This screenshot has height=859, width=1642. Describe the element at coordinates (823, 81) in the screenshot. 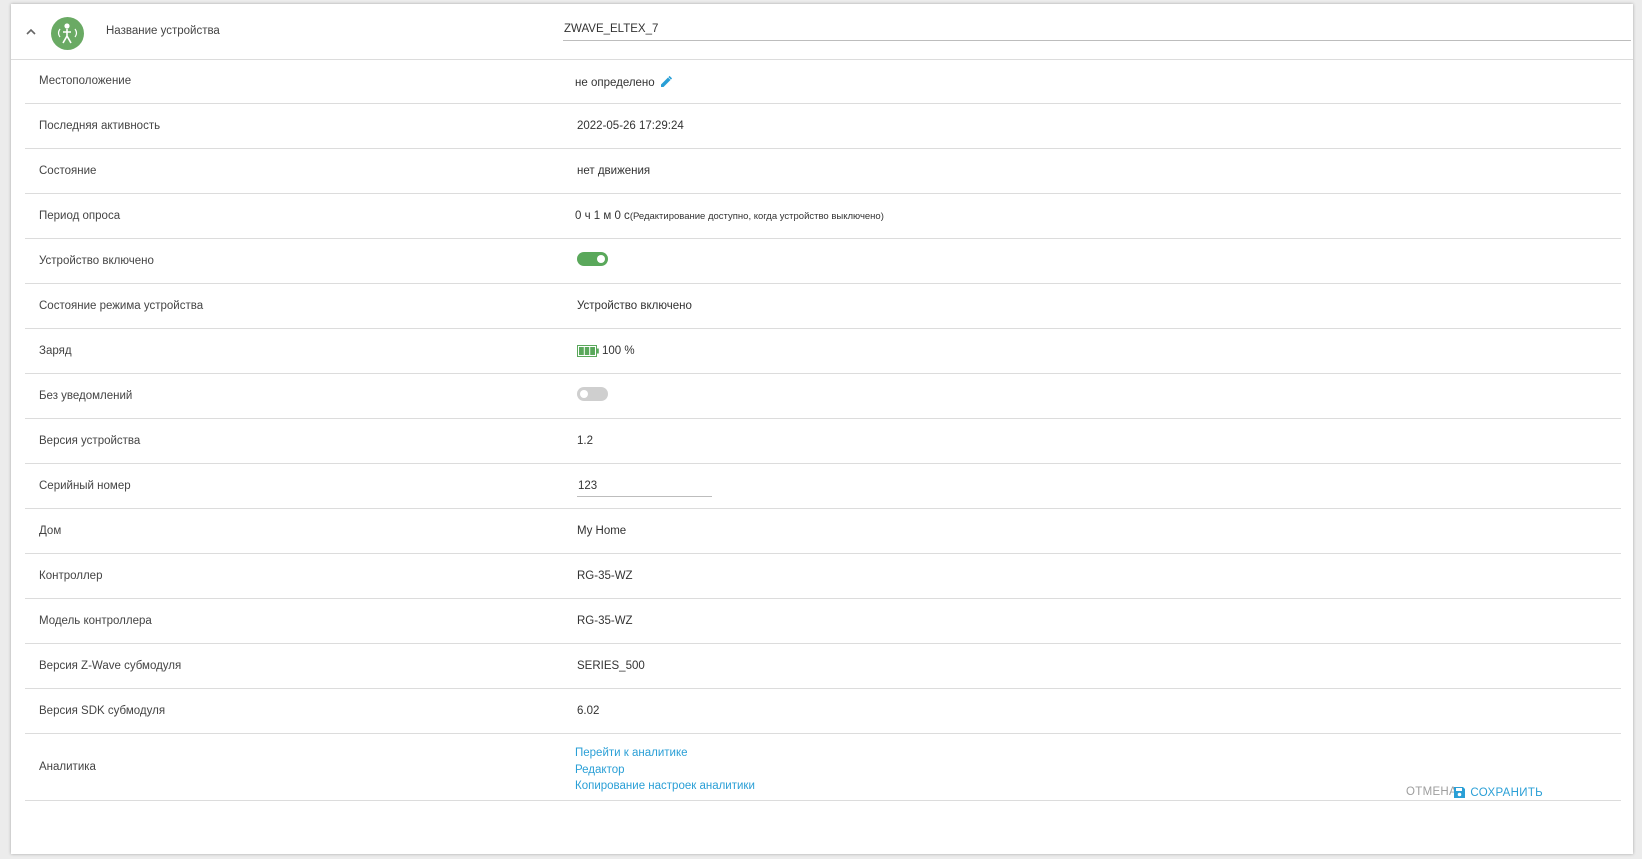

I see `row-location: Местоположение не определено` at that location.